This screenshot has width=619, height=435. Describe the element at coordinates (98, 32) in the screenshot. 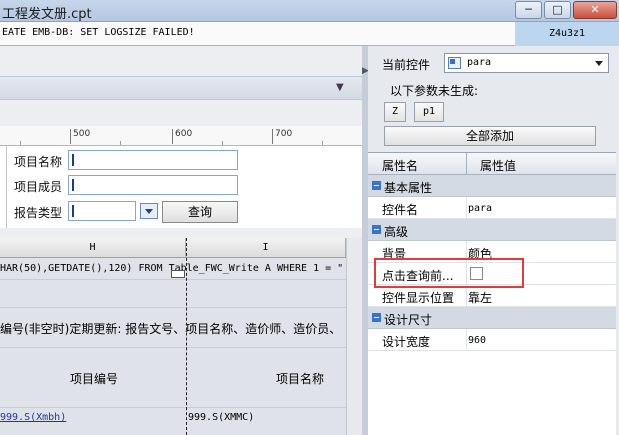

I see `error-message: EATE EMB-DB: SET LOGSIZE FAILED!` at that location.